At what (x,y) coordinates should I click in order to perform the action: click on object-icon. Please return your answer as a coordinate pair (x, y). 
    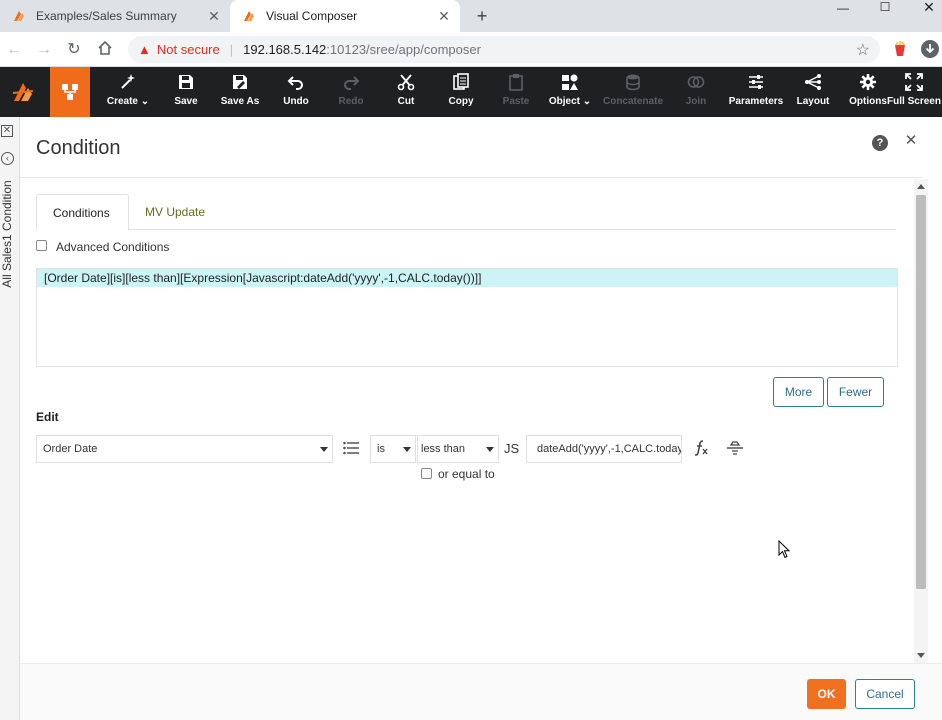
    Looking at the image, I should click on (570, 79).